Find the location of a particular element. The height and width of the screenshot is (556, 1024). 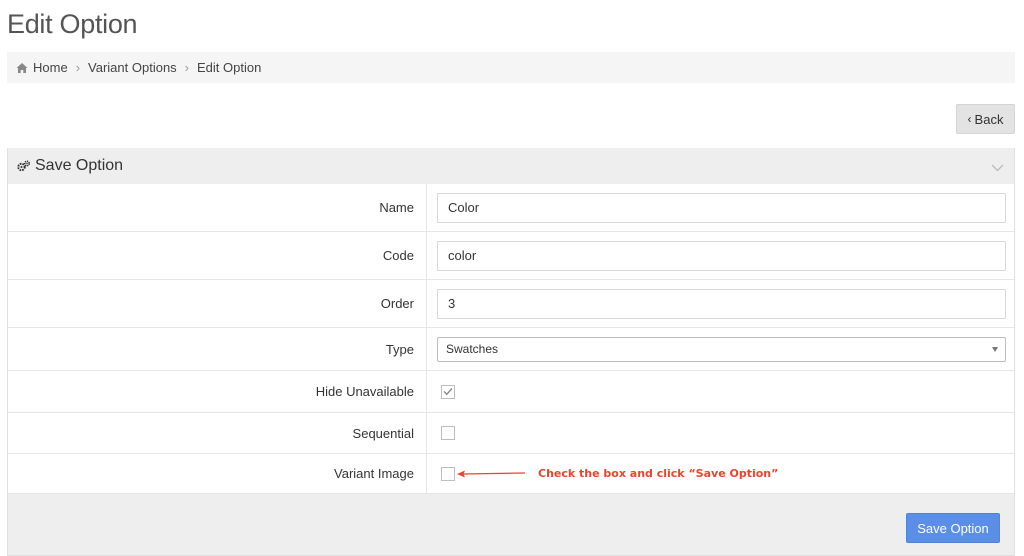

type-select-value: Swatches is located at coordinates (472, 349).